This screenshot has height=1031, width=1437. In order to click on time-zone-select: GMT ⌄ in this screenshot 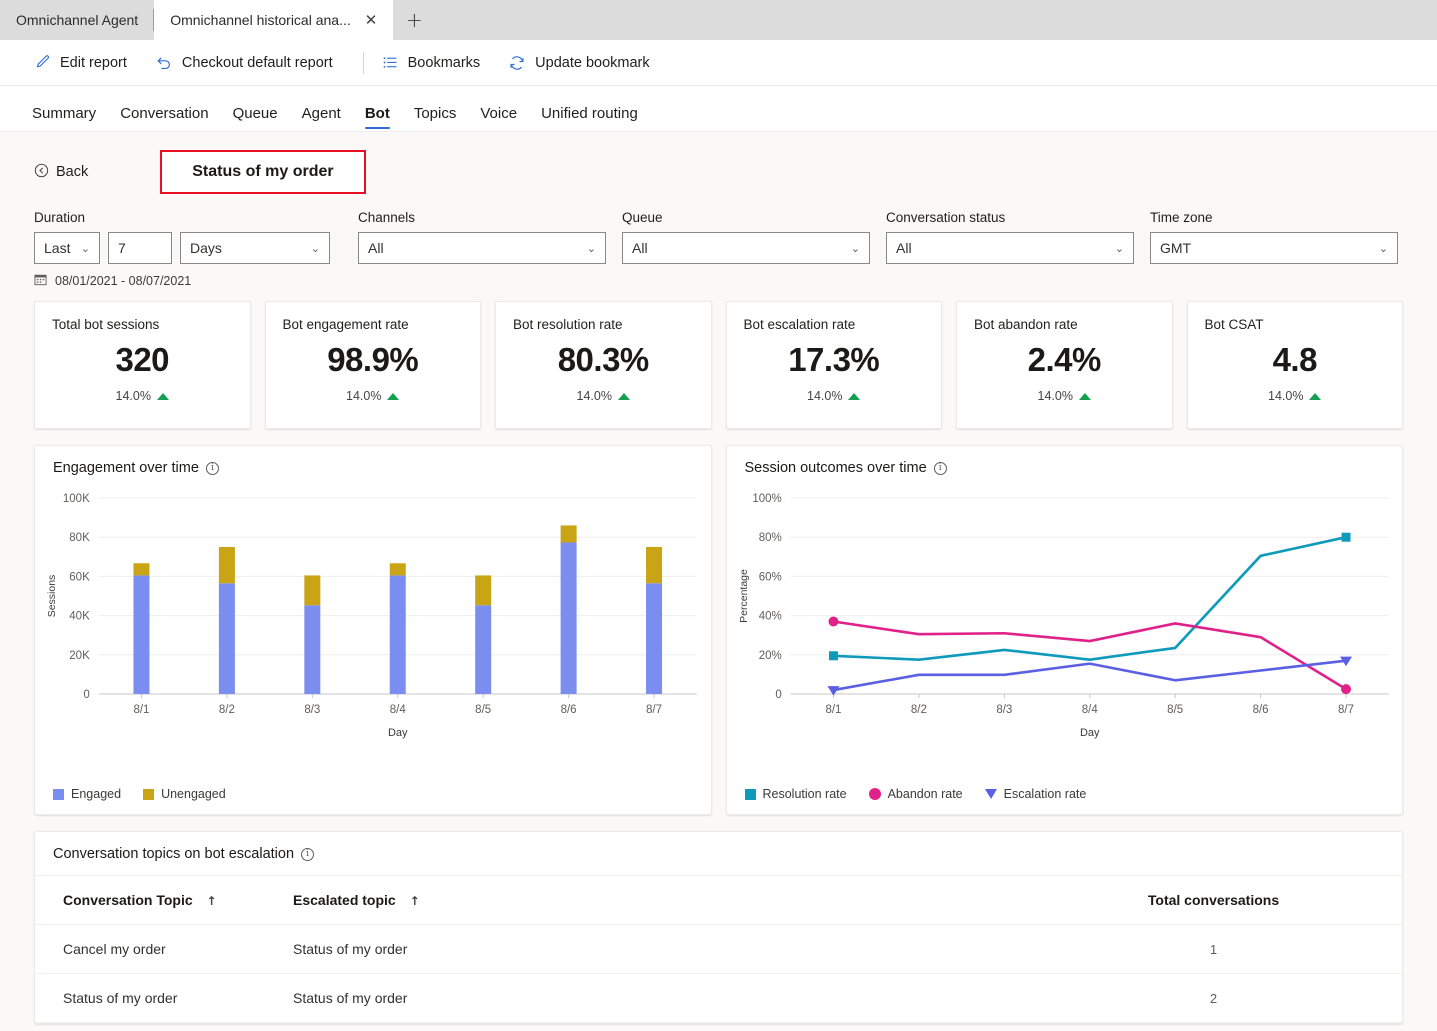, I will do `click(1274, 248)`.